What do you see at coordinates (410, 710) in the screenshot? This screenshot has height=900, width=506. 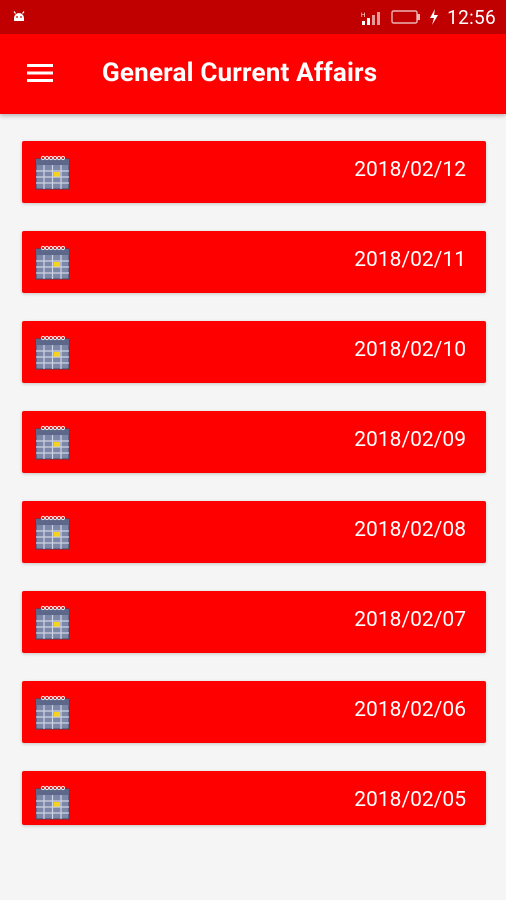 I see `item-date: 2018/02/06` at bounding box center [410, 710].